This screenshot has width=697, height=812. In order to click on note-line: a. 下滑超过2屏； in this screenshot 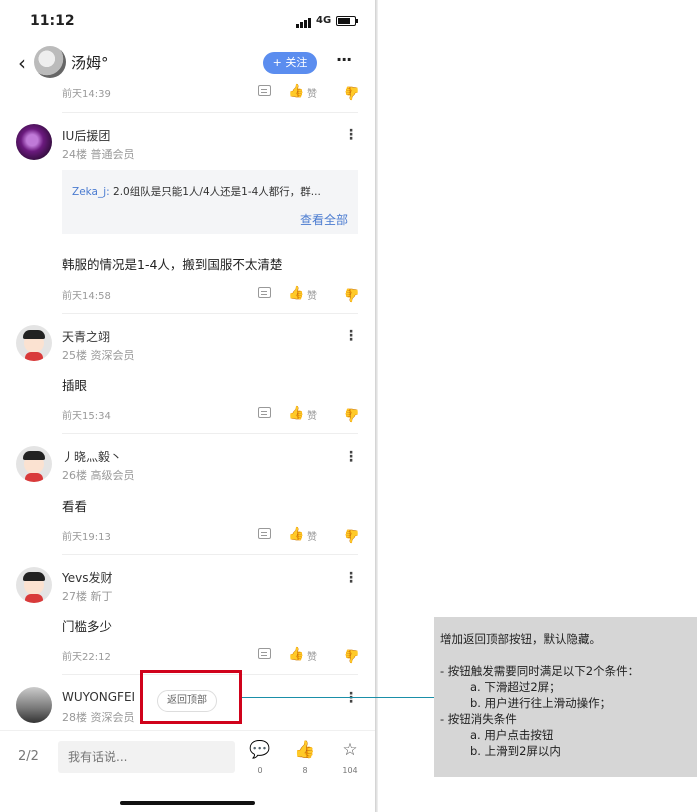, I will do `click(515, 687)`.